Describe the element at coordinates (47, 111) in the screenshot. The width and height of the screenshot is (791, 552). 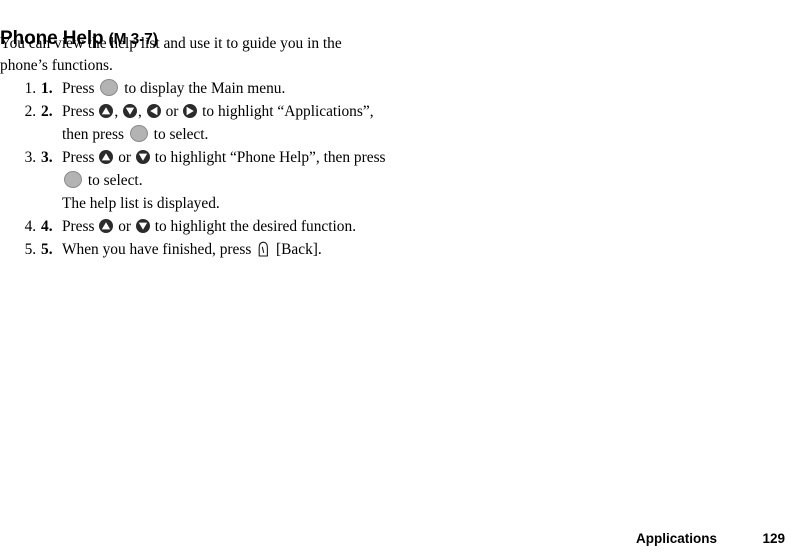
I see `step-number: 2.` at that location.